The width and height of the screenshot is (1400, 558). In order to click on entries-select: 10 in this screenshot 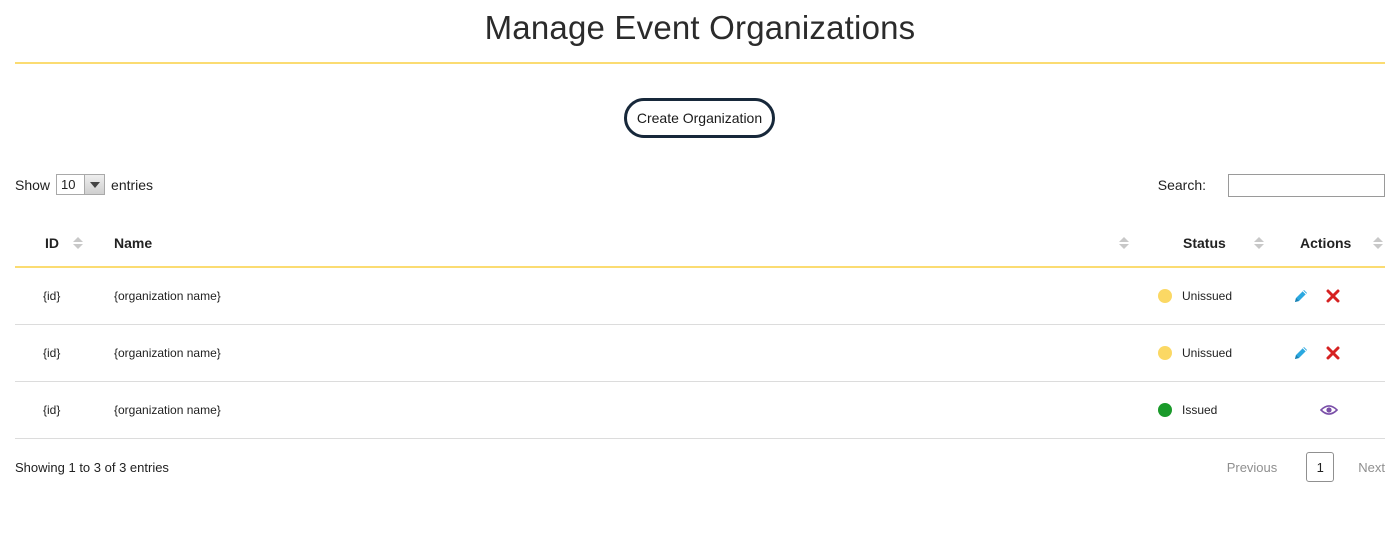, I will do `click(81, 184)`.